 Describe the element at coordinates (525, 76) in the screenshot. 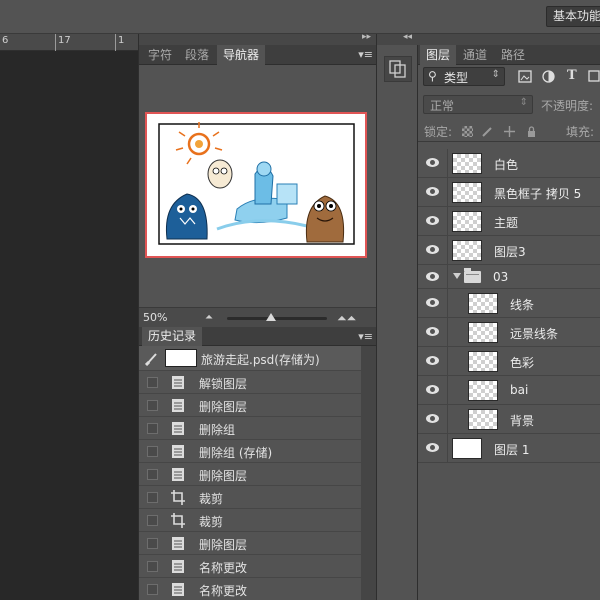

I see `image-filter-icon` at that location.